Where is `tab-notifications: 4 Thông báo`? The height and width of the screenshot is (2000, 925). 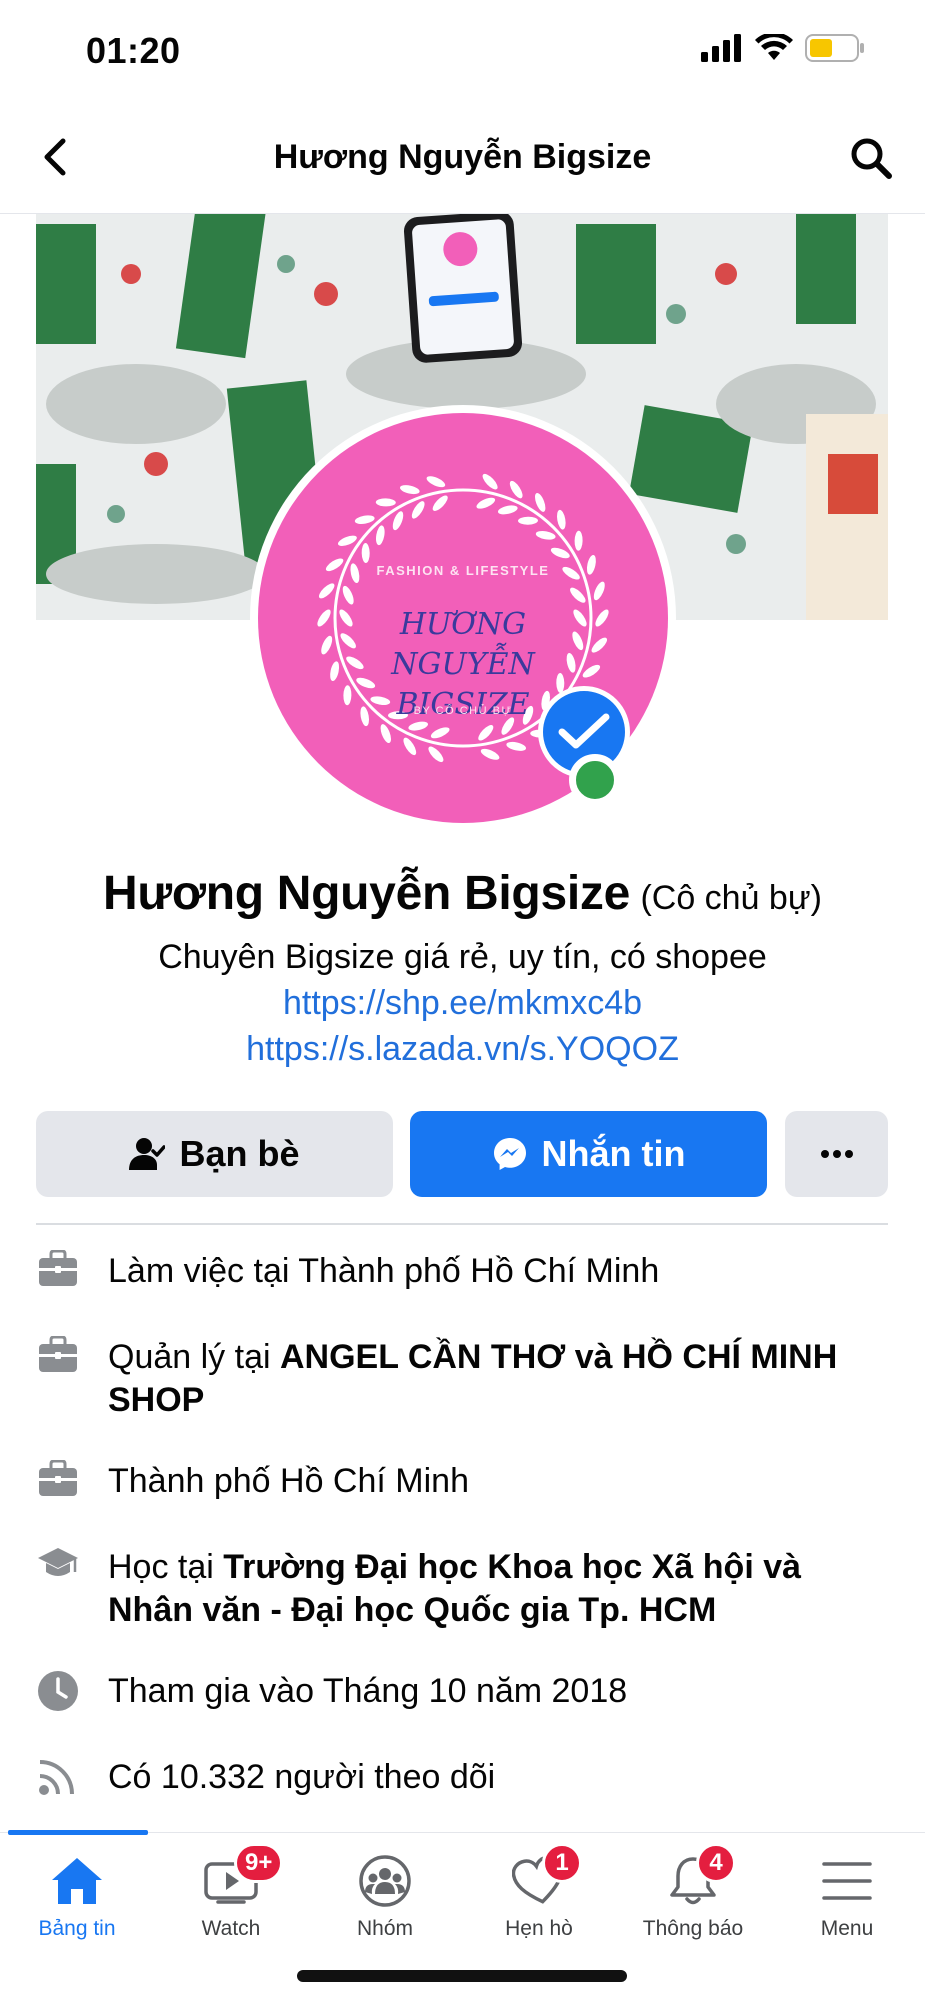 tab-notifications: 4 Thông báo is located at coordinates (693, 1893).